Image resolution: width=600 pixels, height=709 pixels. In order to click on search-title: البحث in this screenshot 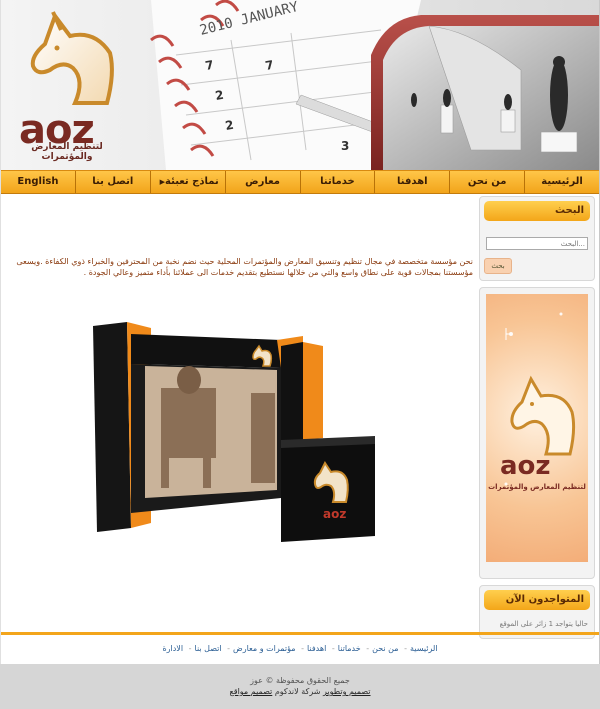, I will do `click(537, 211)`.